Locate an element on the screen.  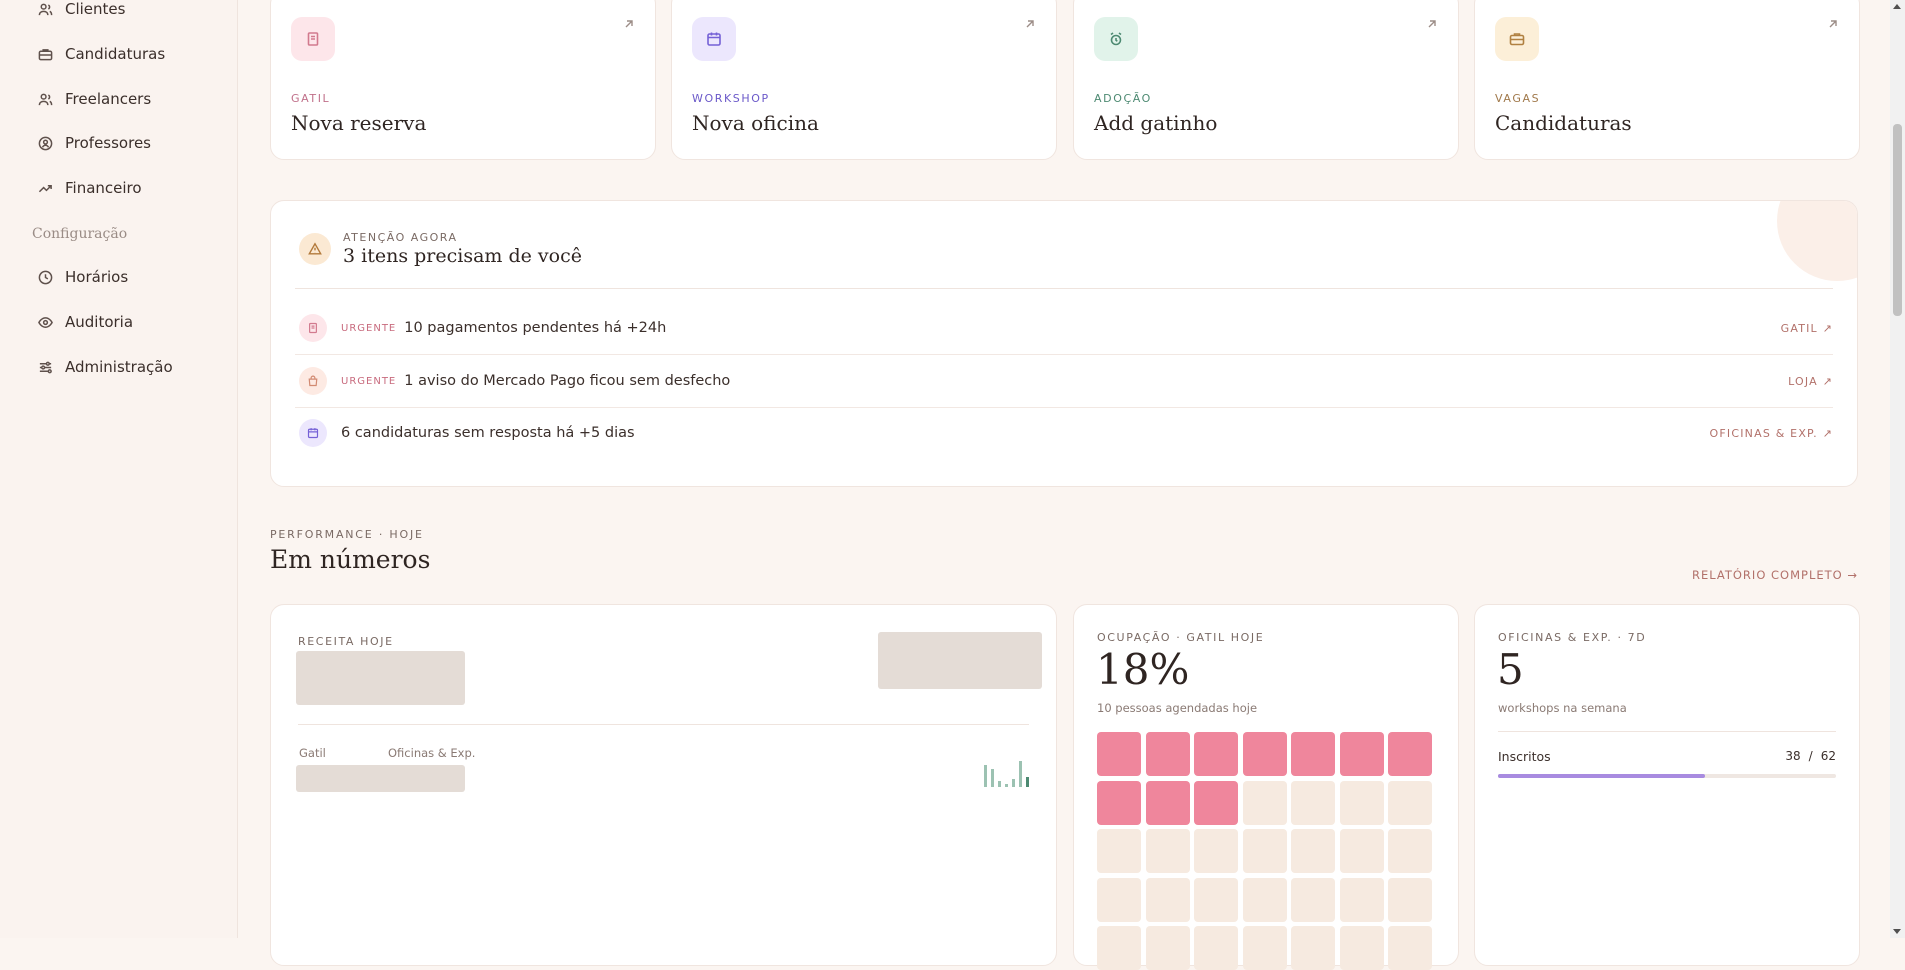
sidebar-item-freelancers: Freelancers is located at coordinates (94, 99).